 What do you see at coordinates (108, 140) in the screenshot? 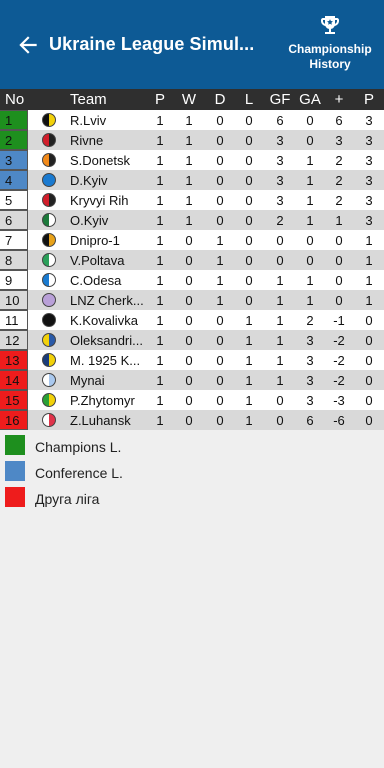
I see `team-name: Rivne` at bounding box center [108, 140].